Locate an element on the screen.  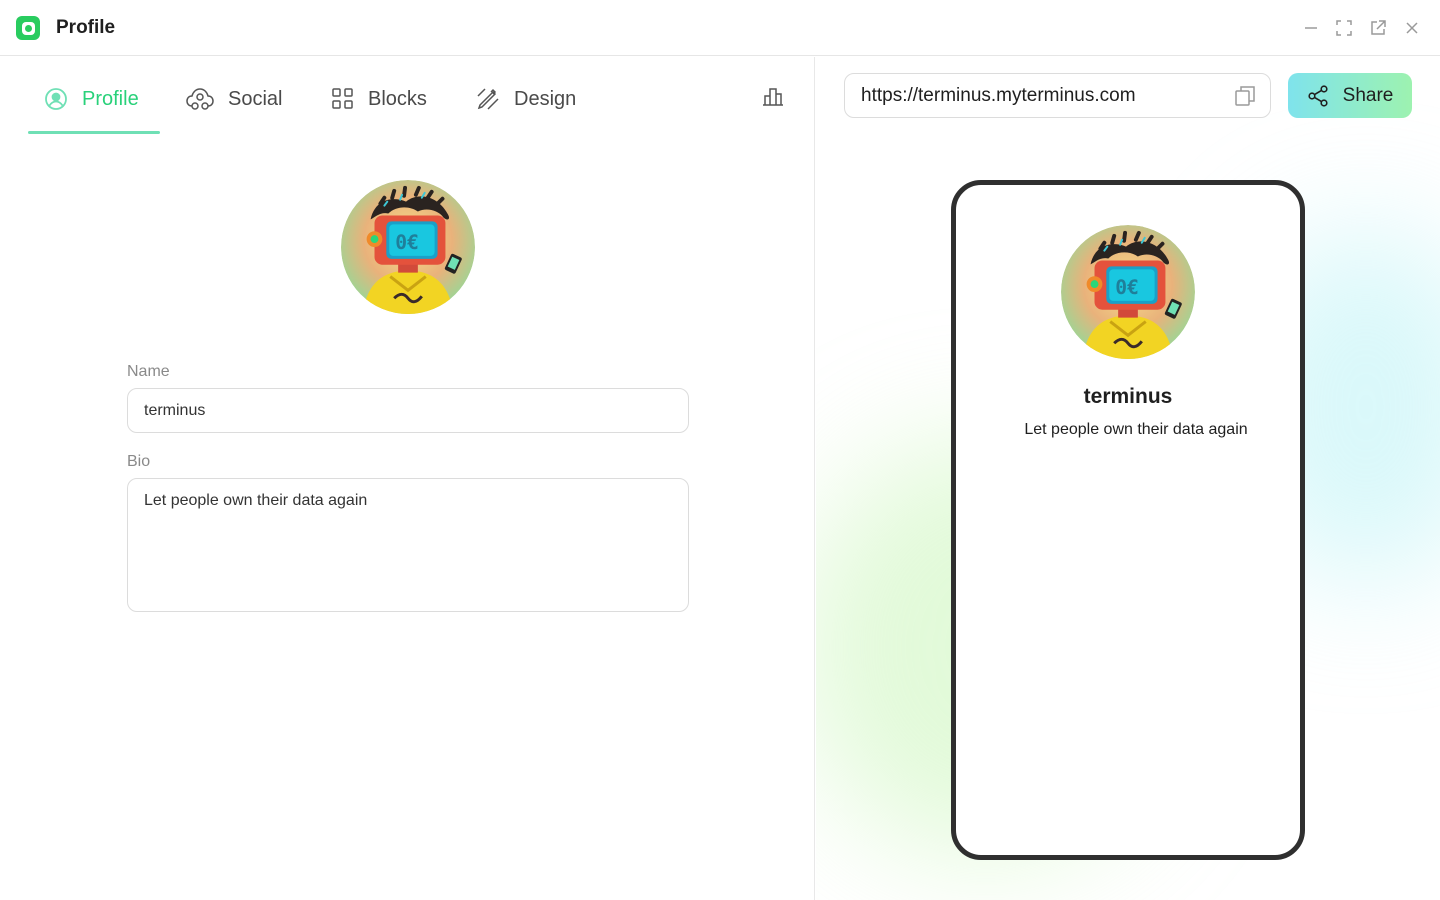
copy-icon is located at coordinates (1245, 96).